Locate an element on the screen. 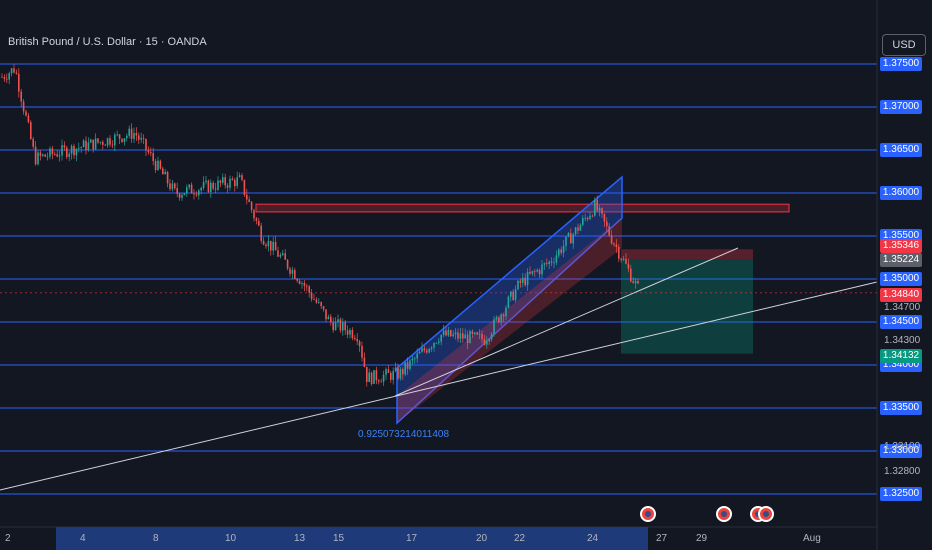 This screenshot has height=550, width=932. current-price-tag: 1.34840 is located at coordinates (901, 295).